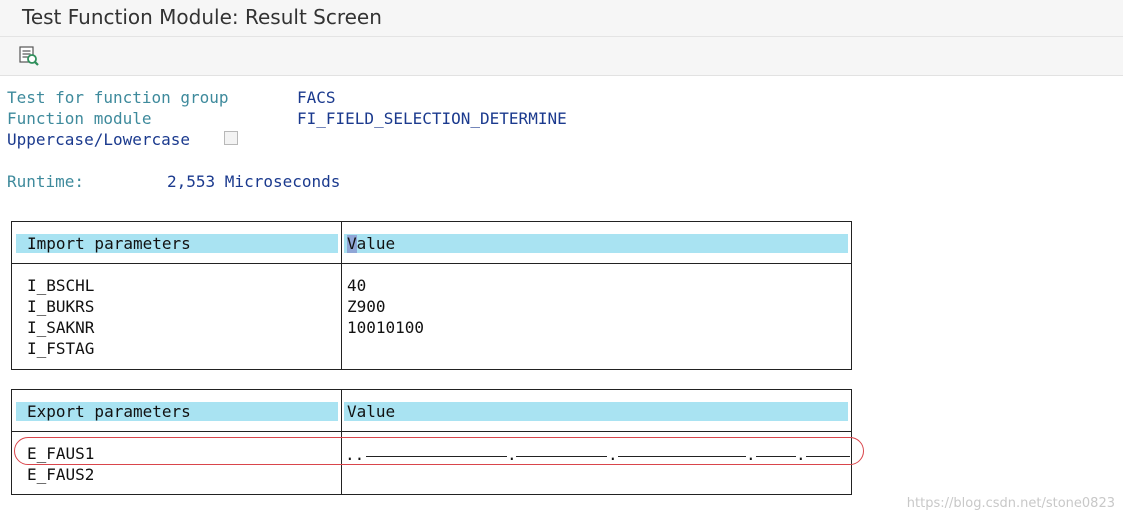 Image resolution: width=1123 pixels, height=519 pixels. What do you see at coordinates (79, 118) in the screenshot?
I see `function-module-label: Function module` at bounding box center [79, 118].